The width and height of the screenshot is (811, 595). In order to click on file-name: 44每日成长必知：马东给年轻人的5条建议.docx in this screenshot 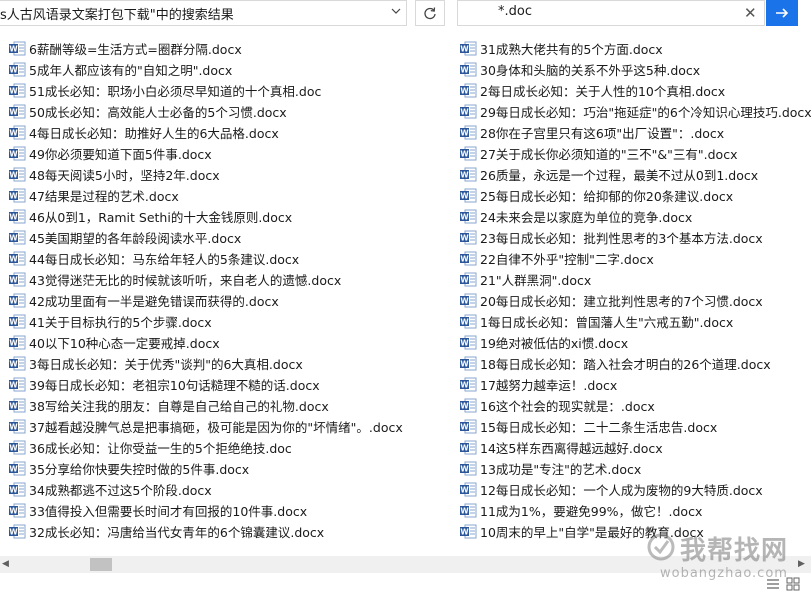, I will do `click(164, 259)`.